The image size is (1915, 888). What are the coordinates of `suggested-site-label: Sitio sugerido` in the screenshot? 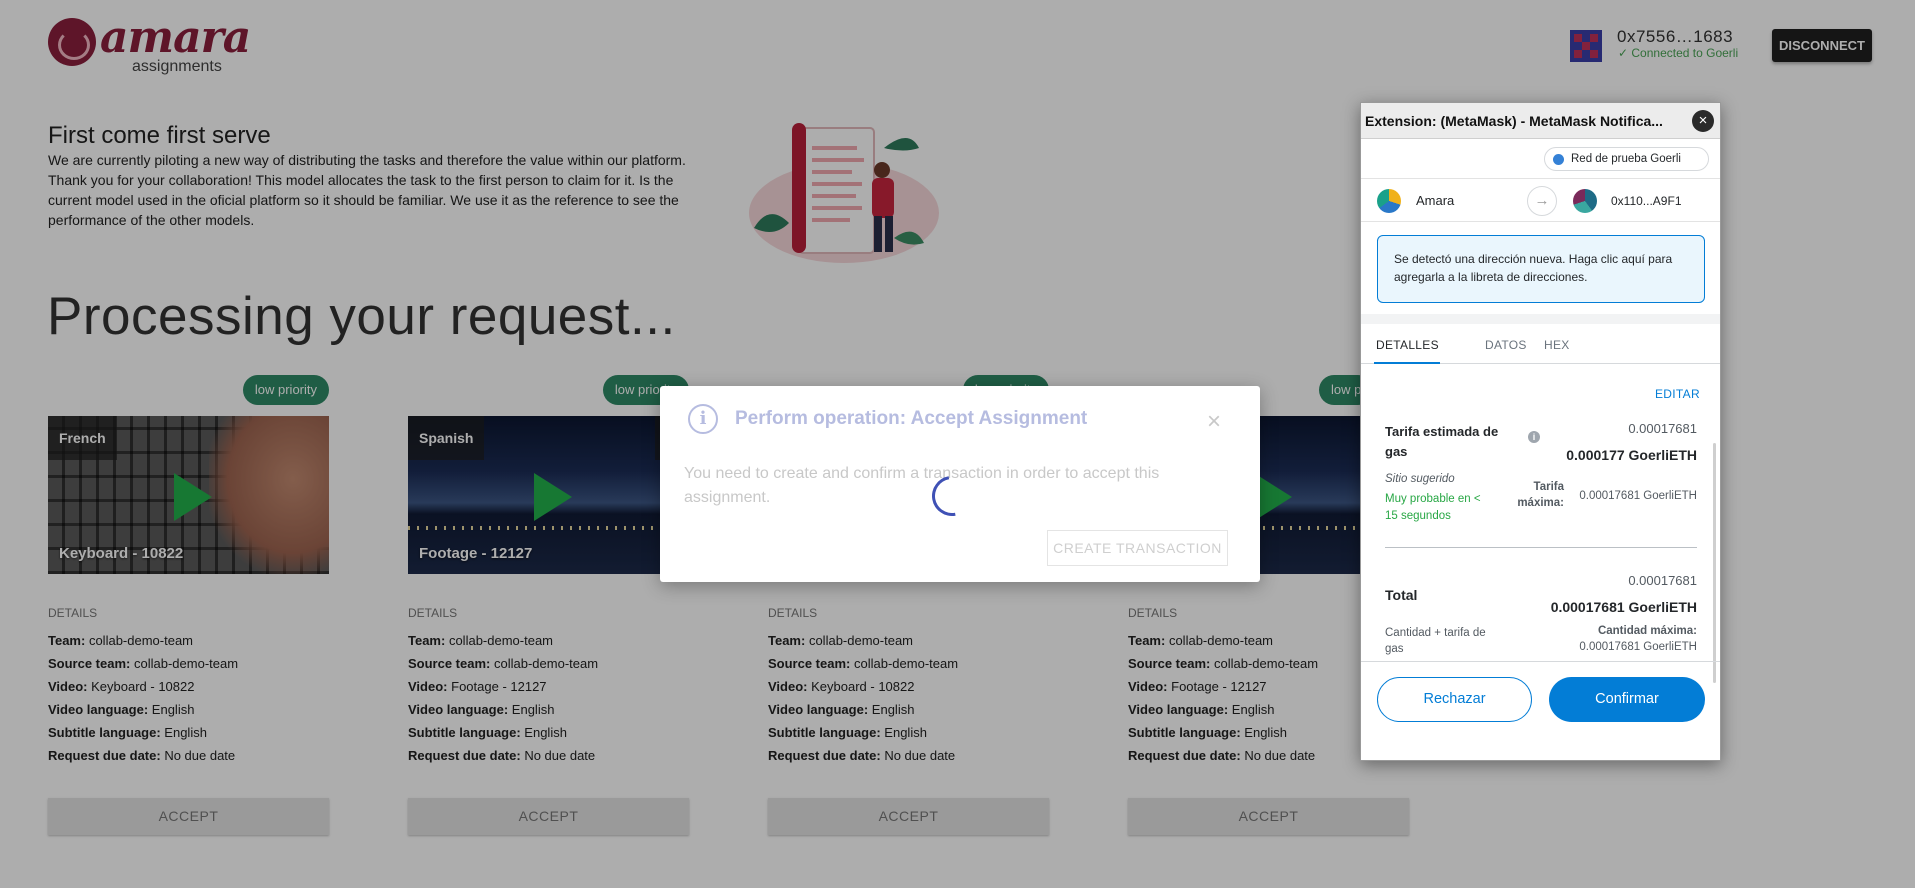 It's located at (1420, 479).